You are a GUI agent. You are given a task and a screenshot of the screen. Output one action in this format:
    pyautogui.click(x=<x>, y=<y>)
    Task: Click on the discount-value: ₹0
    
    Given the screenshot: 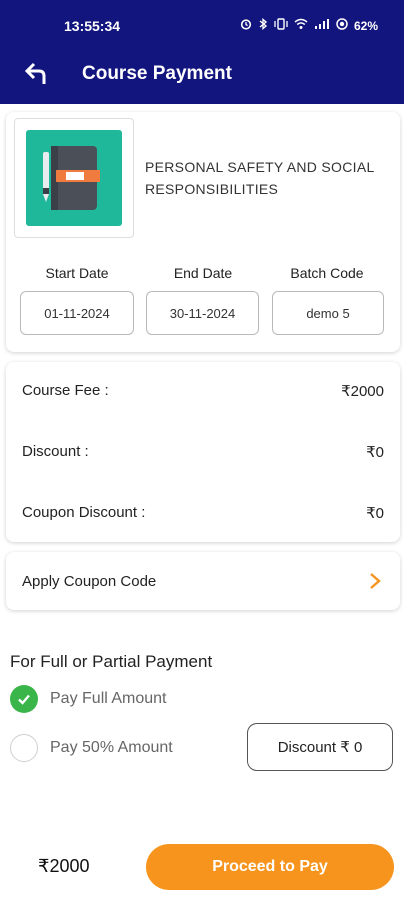 What is the action you would take?
    pyautogui.click(x=375, y=452)
    